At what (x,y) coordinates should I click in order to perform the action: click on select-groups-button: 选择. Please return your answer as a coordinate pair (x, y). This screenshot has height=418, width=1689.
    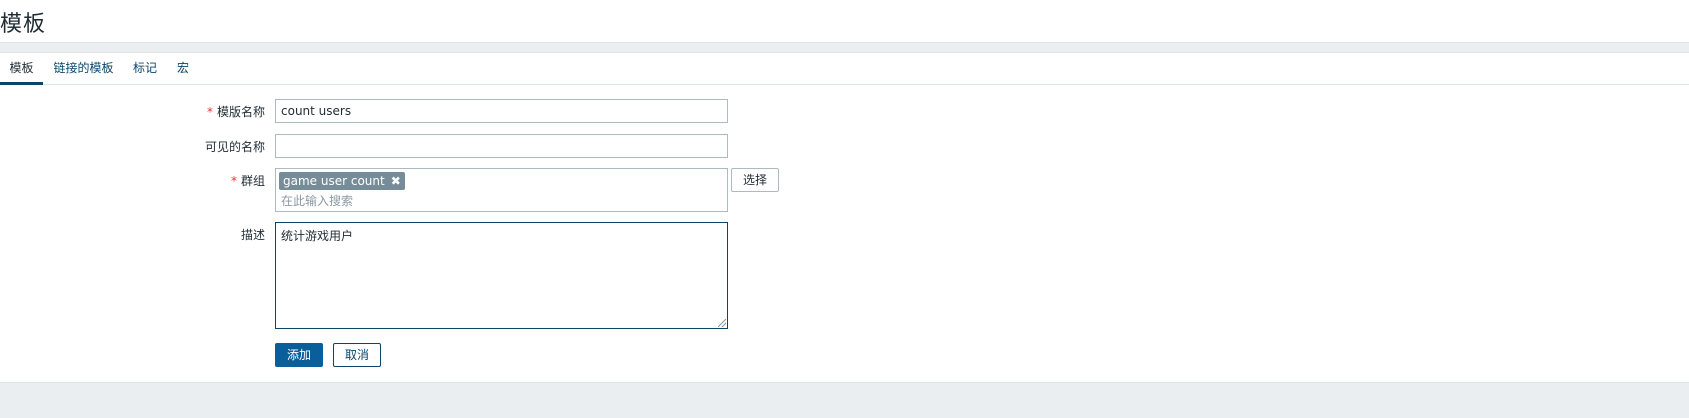
    Looking at the image, I should click on (755, 180).